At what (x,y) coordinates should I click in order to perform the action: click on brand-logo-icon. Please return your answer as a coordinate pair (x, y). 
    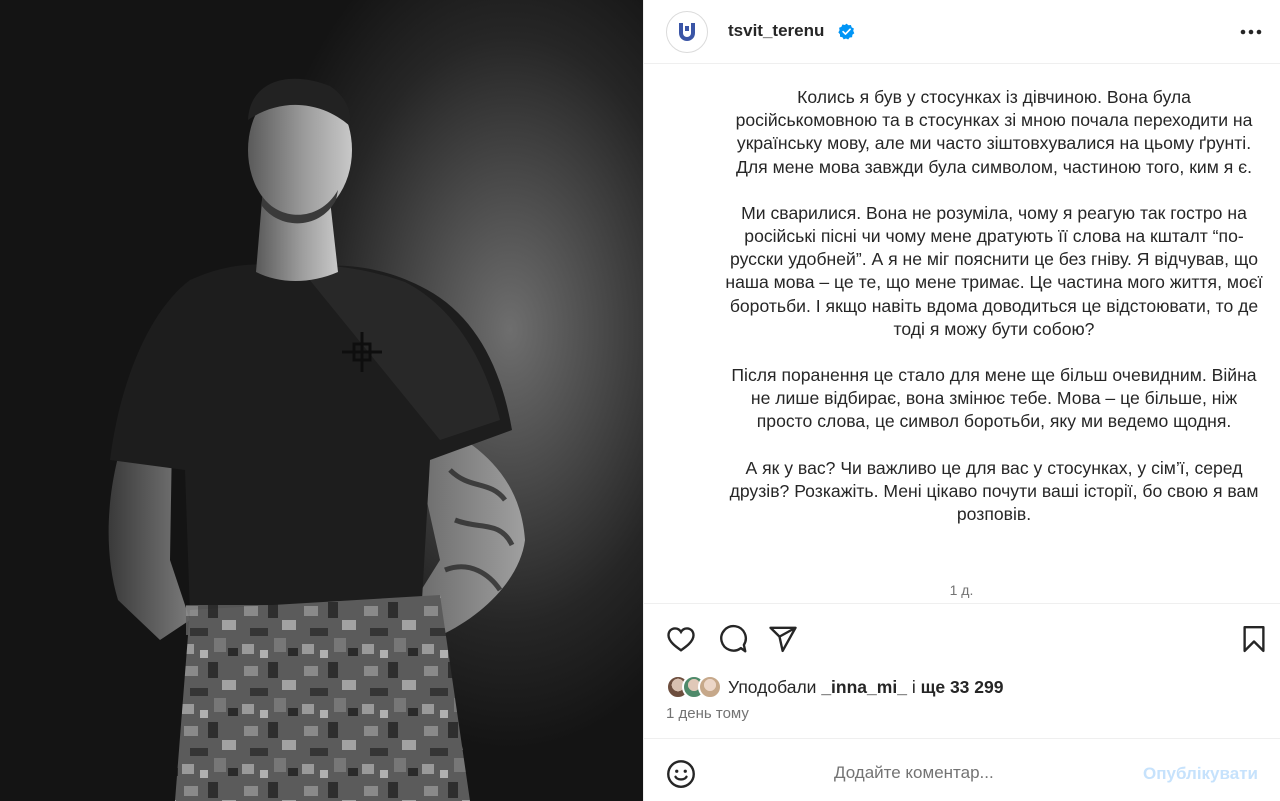
    Looking at the image, I should click on (687, 32).